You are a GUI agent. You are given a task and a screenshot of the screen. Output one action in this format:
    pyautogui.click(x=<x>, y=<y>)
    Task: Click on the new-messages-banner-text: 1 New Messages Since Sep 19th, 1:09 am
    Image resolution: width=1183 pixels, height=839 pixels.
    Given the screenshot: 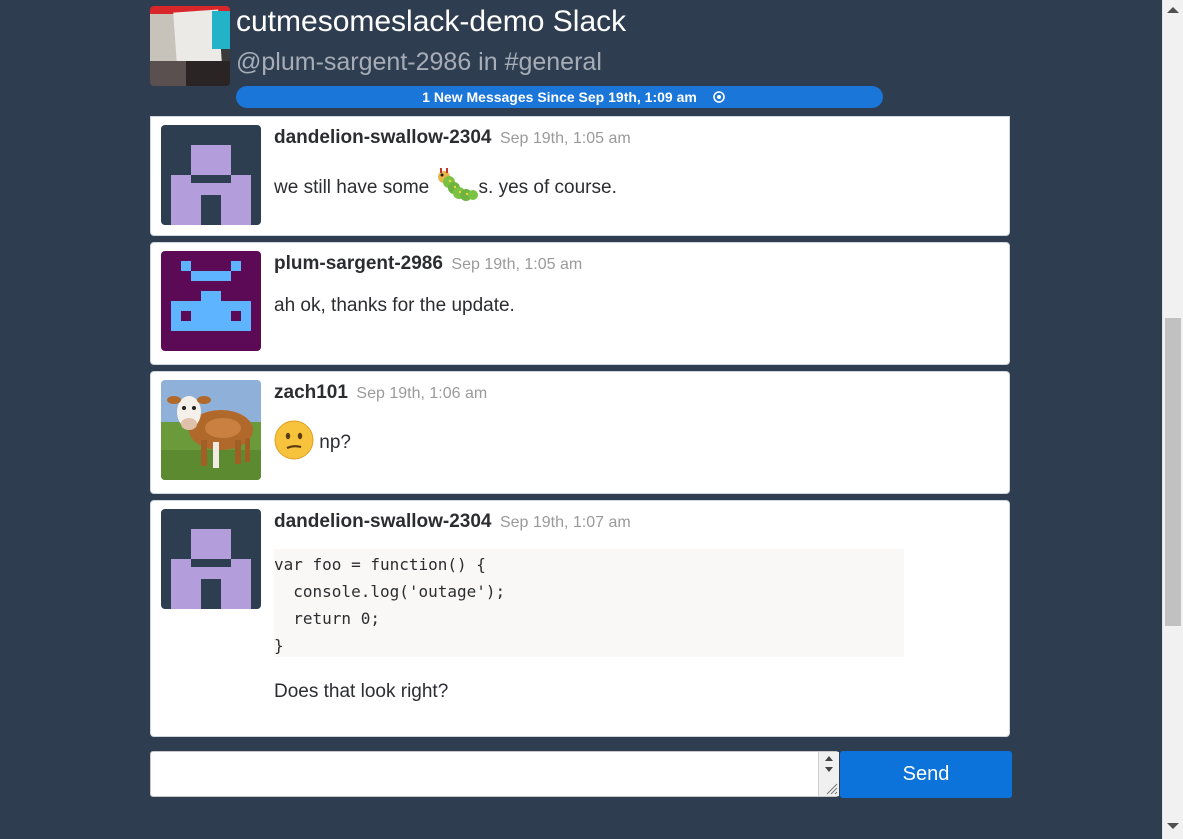 What is the action you would take?
    pyautogui.click(x=559, y=97)
    